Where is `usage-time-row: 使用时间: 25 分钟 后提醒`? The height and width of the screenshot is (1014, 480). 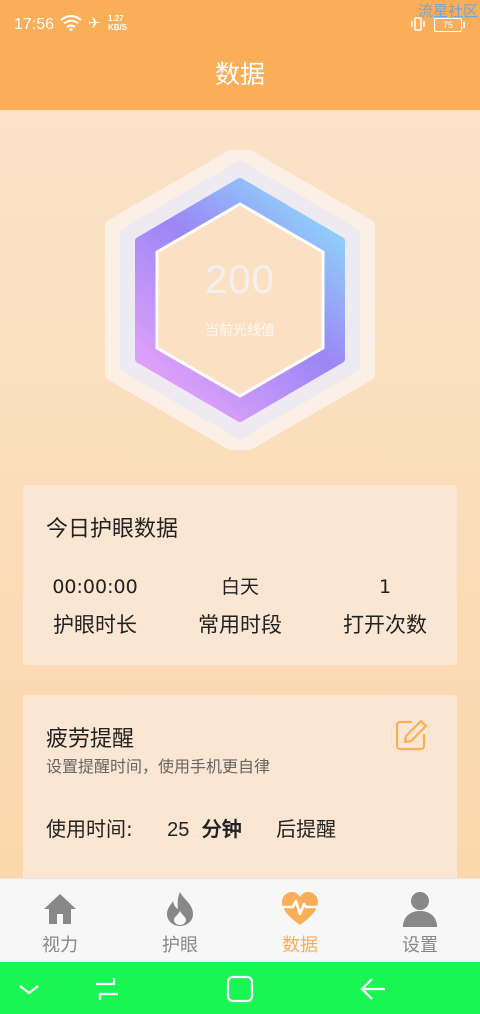
usage-time-row: 使用时间: 25 分钟 后提醒 is located at coordinates (191, 827).